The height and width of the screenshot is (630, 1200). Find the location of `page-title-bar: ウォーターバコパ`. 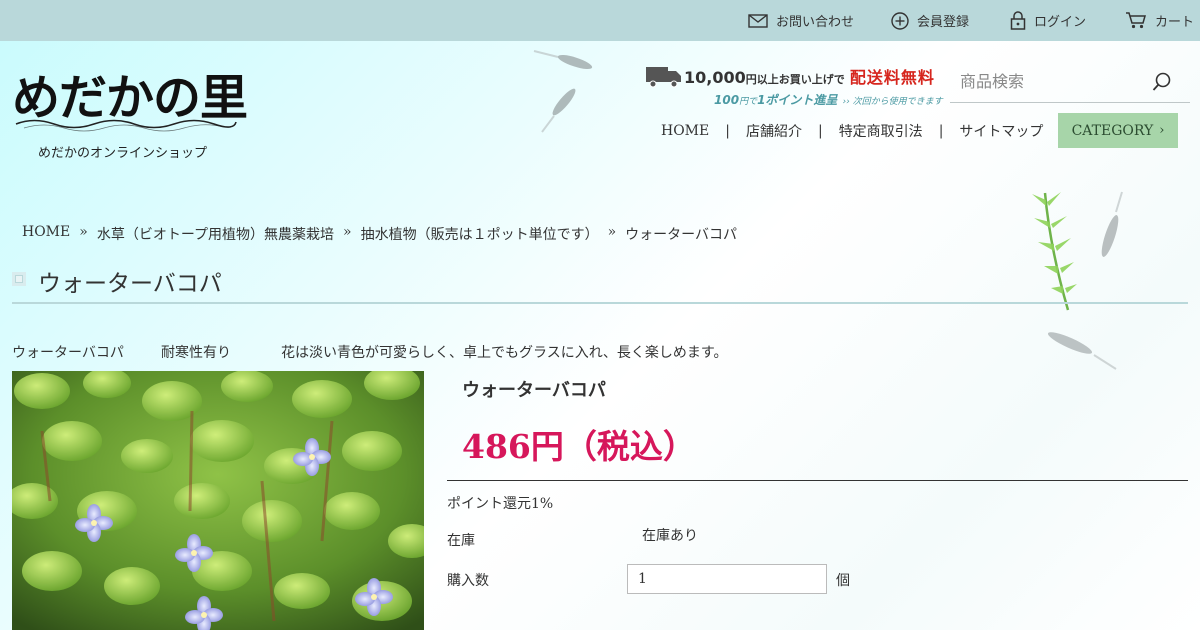

page-title-bar: ウォーターバコパ is located at coordinates (600, 283).